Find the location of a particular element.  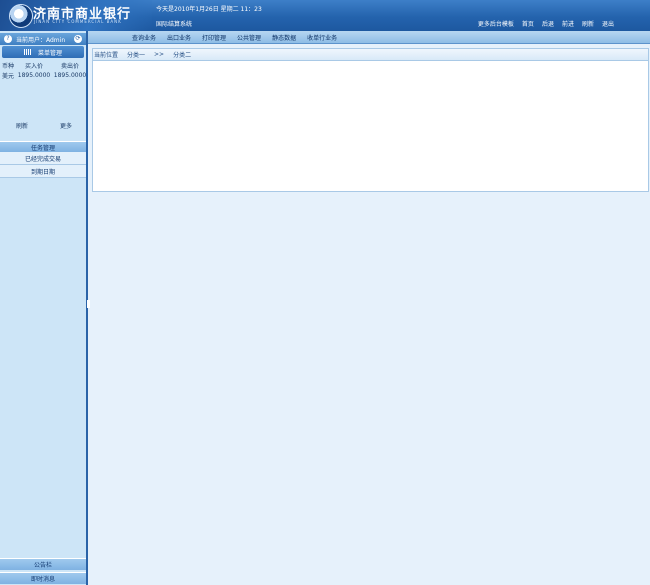

rate-table-row: 美元 1895.0000 1895.0000 is located at coordinates (44, 75).